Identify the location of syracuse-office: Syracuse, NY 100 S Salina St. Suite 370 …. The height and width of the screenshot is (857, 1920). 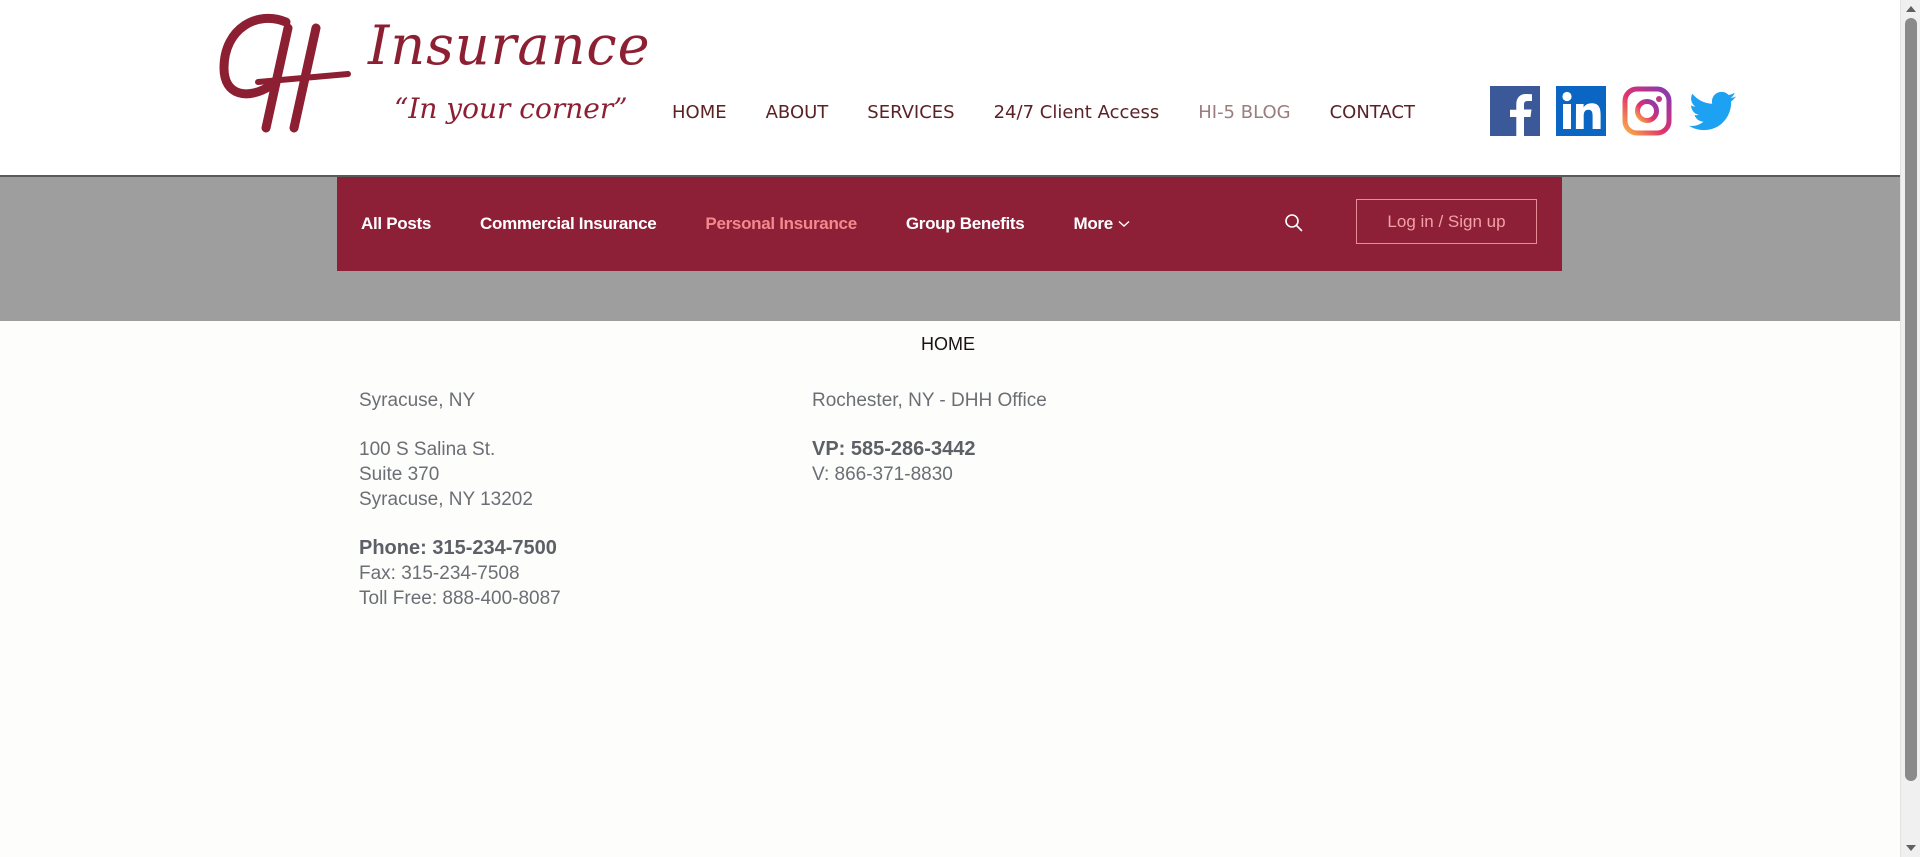
(460, 499).